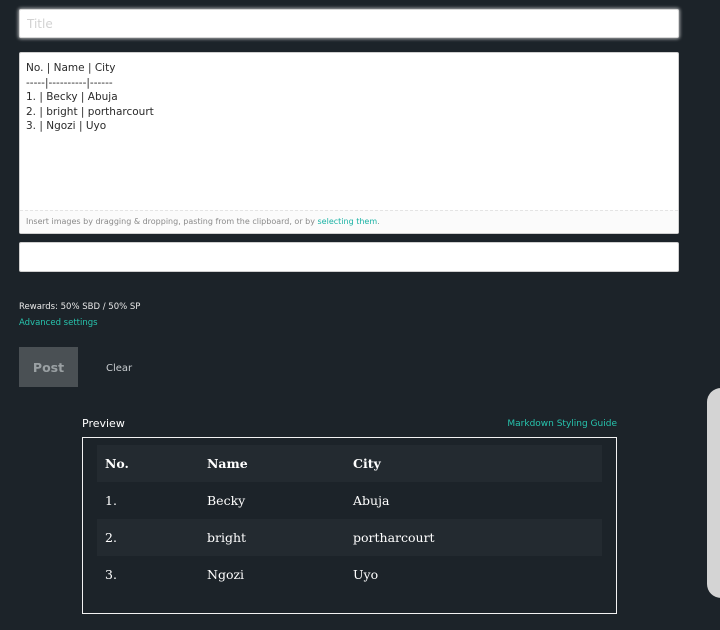 The height and width of the screenshot is (630, 720). Describe the element at coordinates (713, 493) in the screenshot. I see `side-widget` at that location.